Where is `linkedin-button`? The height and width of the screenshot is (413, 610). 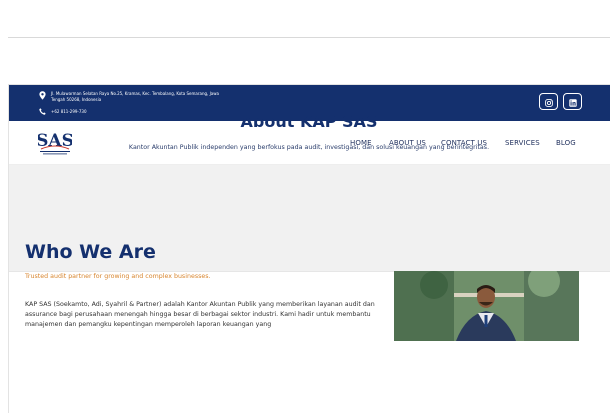
linkedin-button is located at coordinates (572, 101).